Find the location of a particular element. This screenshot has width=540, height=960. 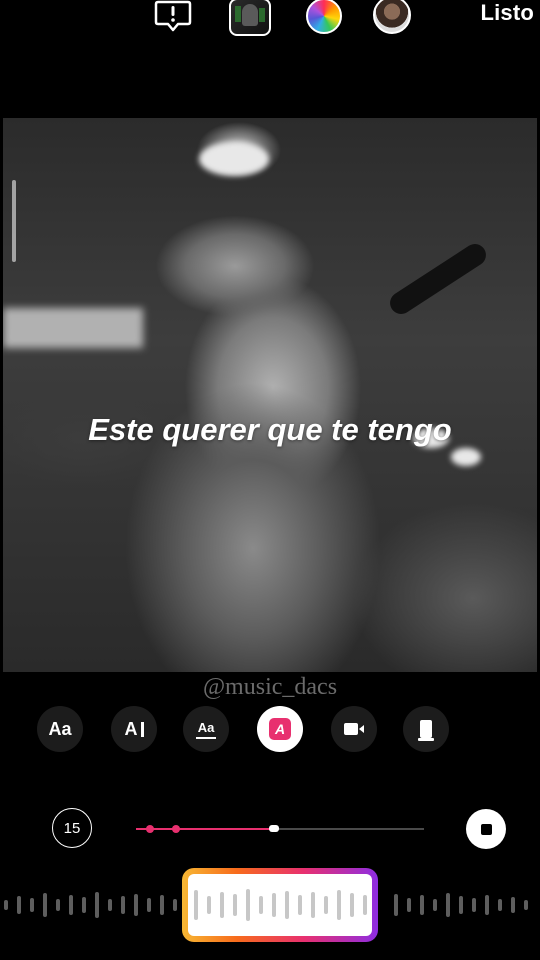

watermark: @music_dacs is located at coordinates (270, 687).